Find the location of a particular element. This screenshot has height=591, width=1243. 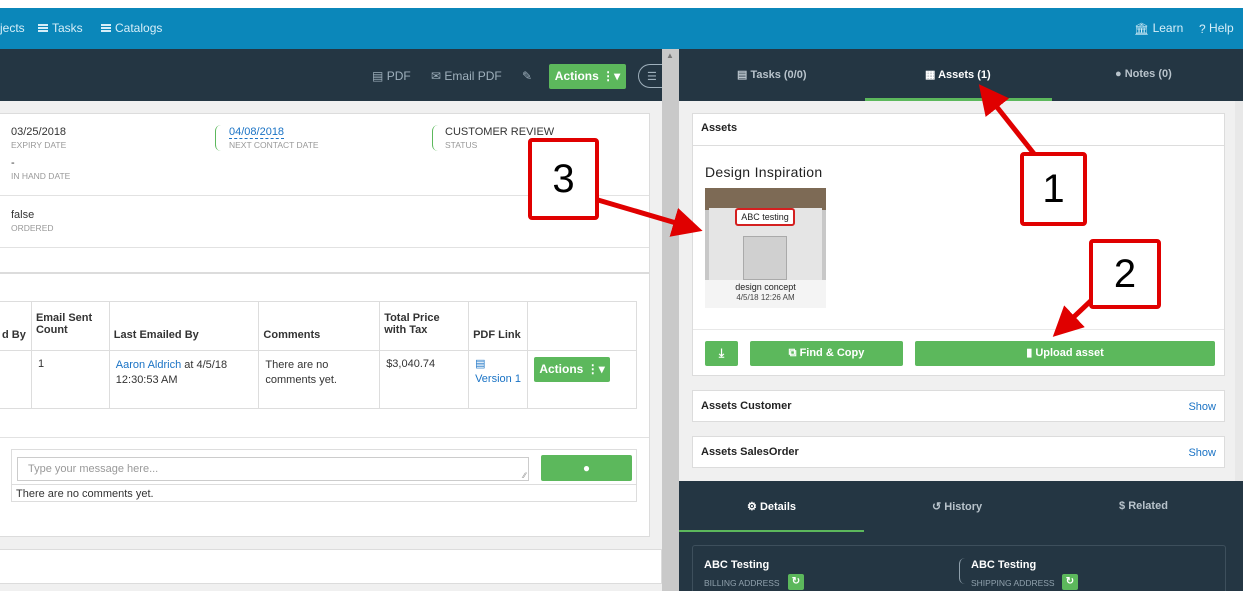

callout-2: 2 is located at coordinates (1125, 274).